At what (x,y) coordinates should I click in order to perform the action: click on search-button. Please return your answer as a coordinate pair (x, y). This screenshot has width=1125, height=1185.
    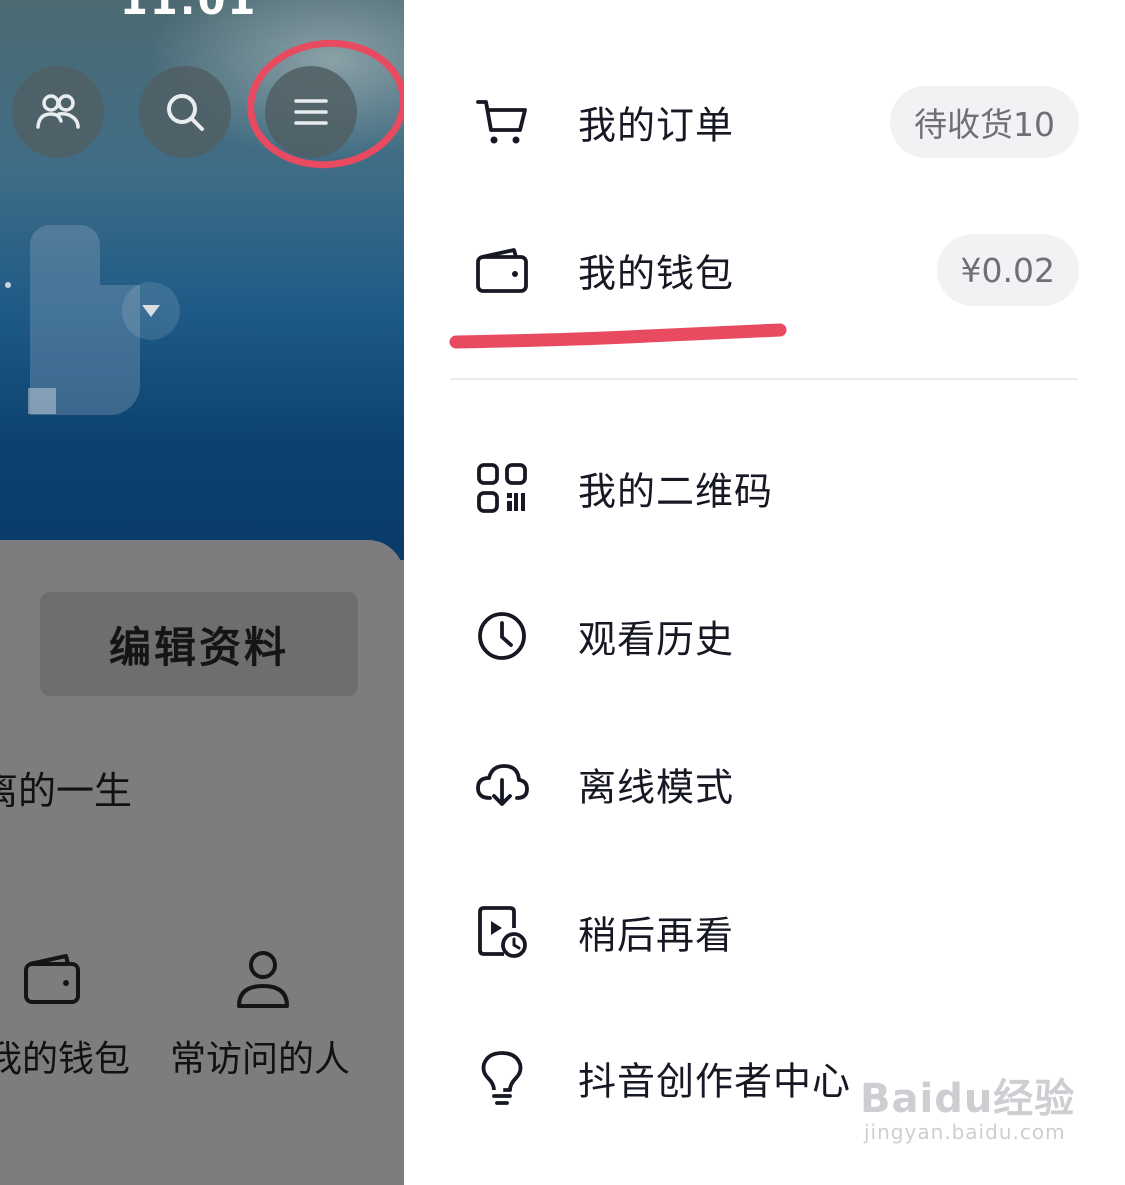
    Looking at the image, I should click on (185, 112).